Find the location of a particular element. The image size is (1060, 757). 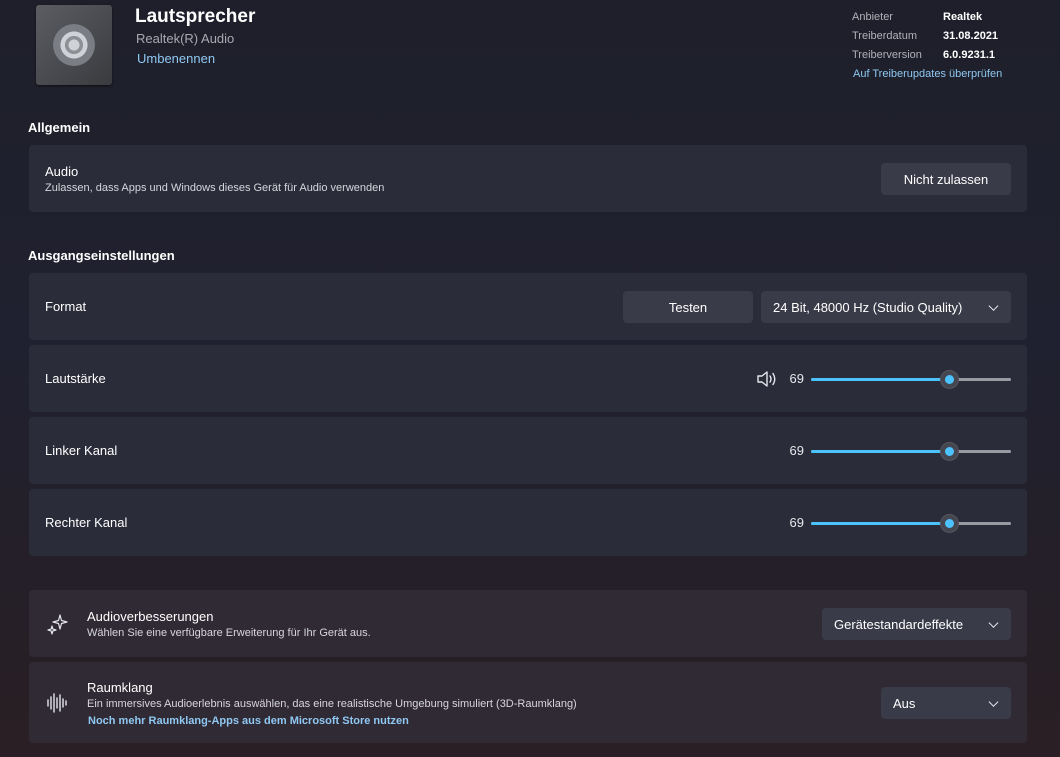

right-channel-label: Rechter Kanal is located at coordinates (86, 522).